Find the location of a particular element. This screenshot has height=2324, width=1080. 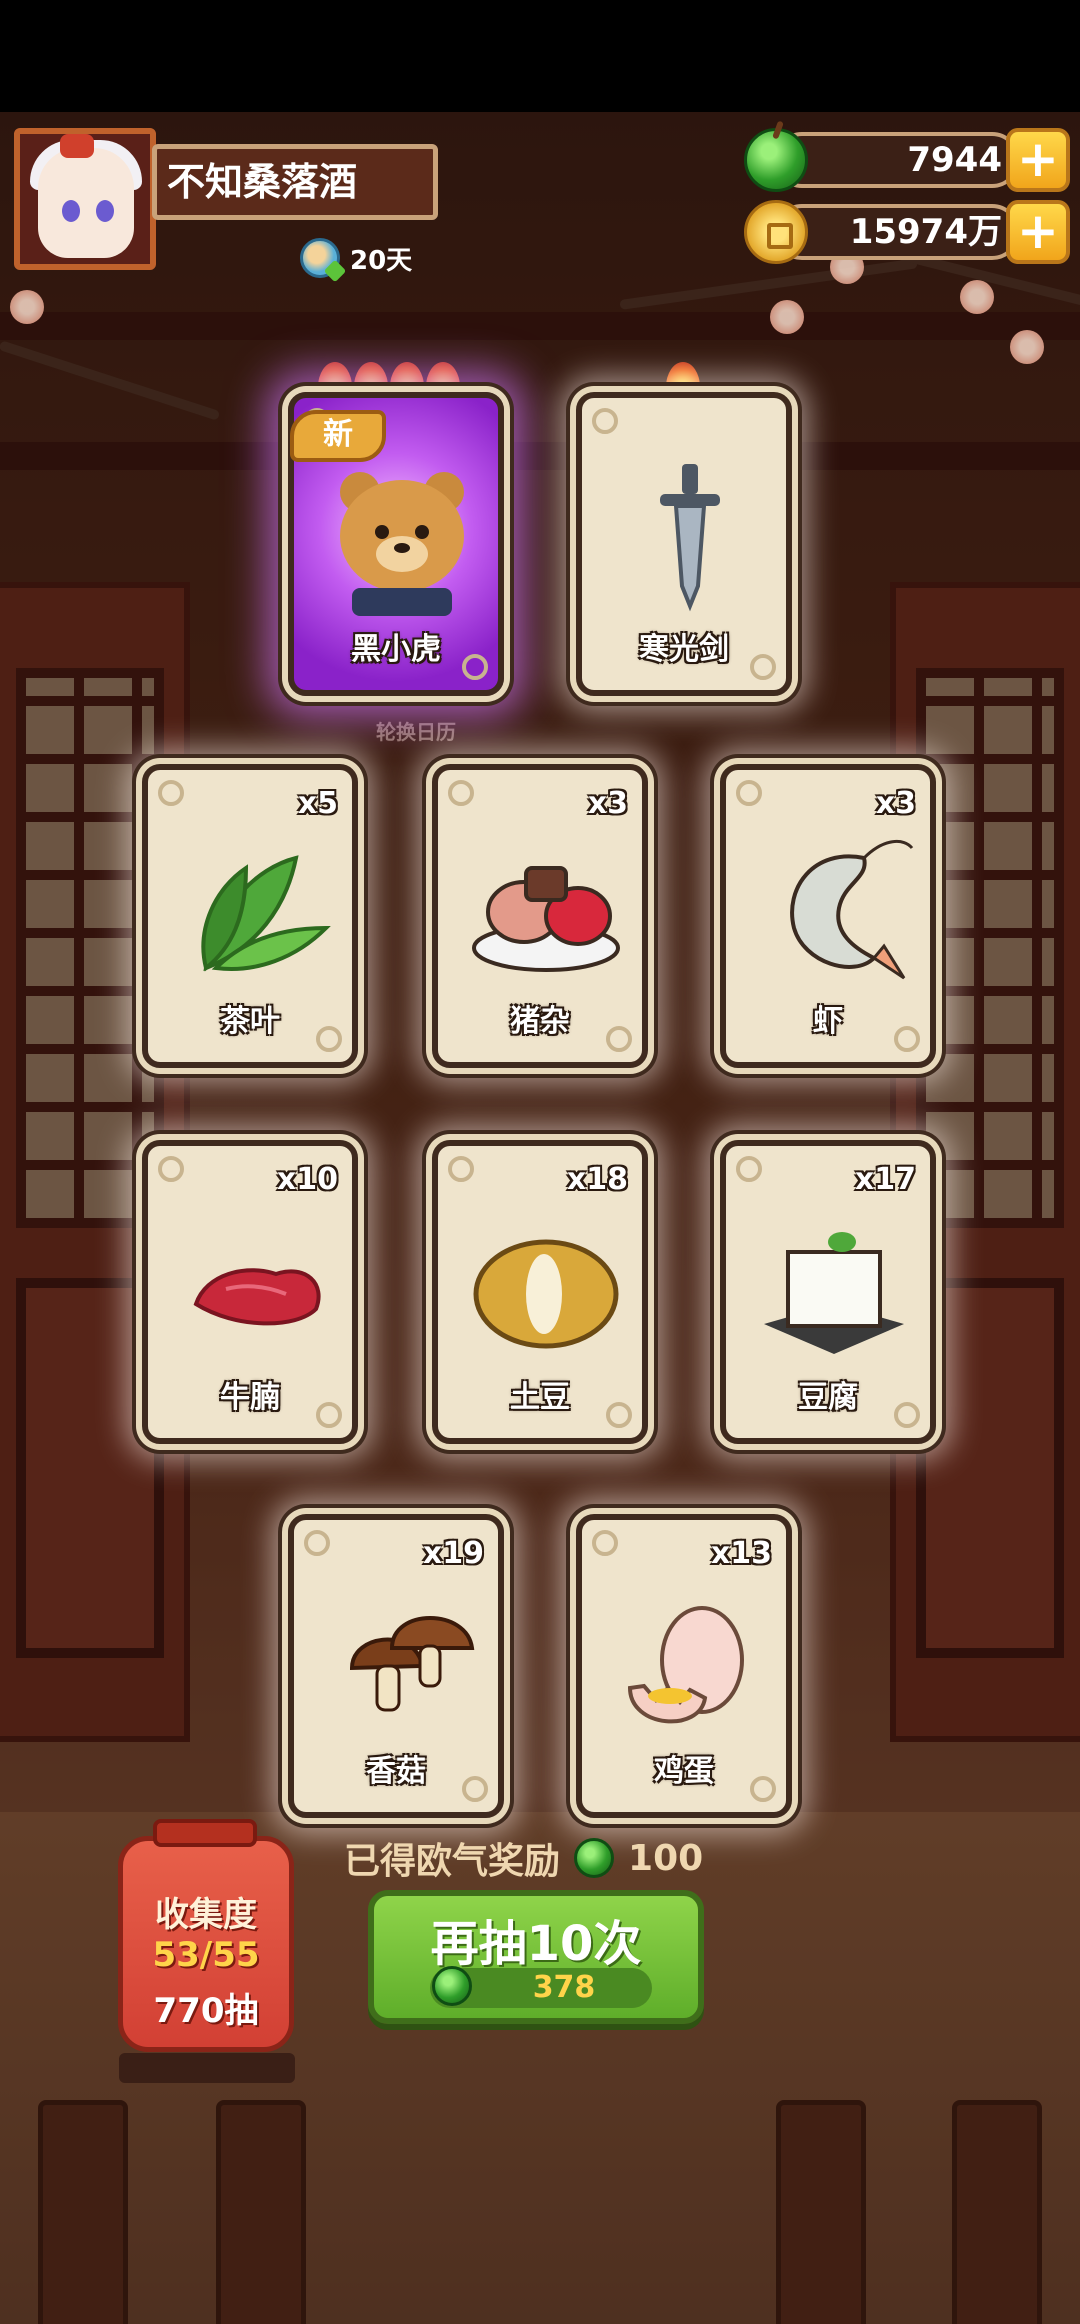

shrimp-icon is located at coordinates (852, 909).